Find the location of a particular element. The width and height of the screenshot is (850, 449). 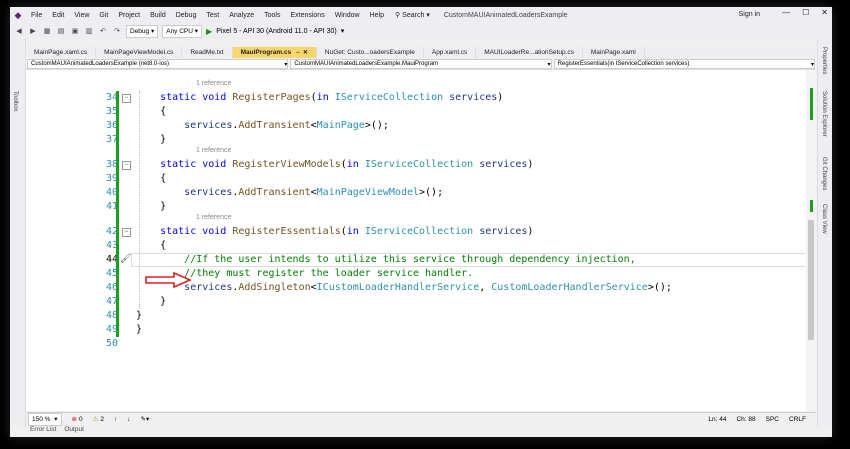

tab-7: MainPage.xaml is located at coordinates (614, 52).